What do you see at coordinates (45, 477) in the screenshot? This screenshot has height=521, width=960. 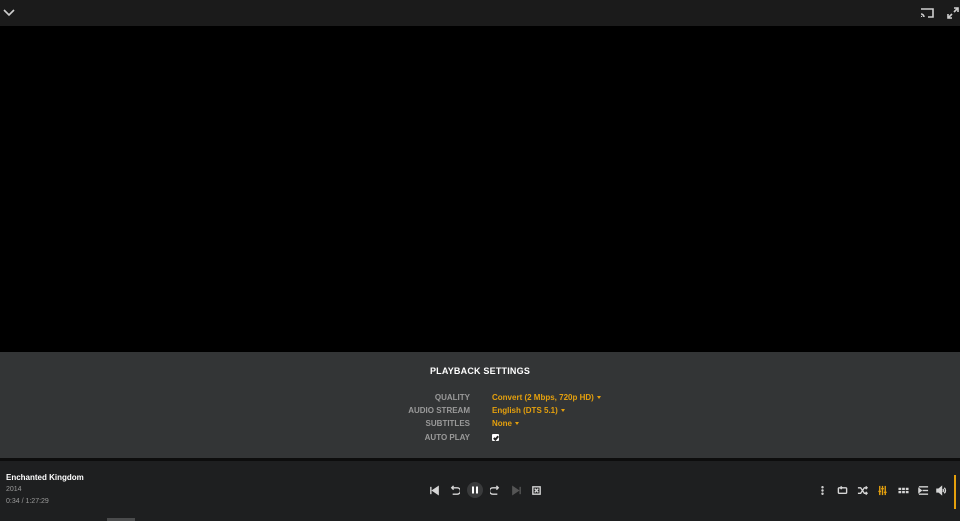 I see `media-title: Enchanted Kingdom` at bounding box center [45, 477].